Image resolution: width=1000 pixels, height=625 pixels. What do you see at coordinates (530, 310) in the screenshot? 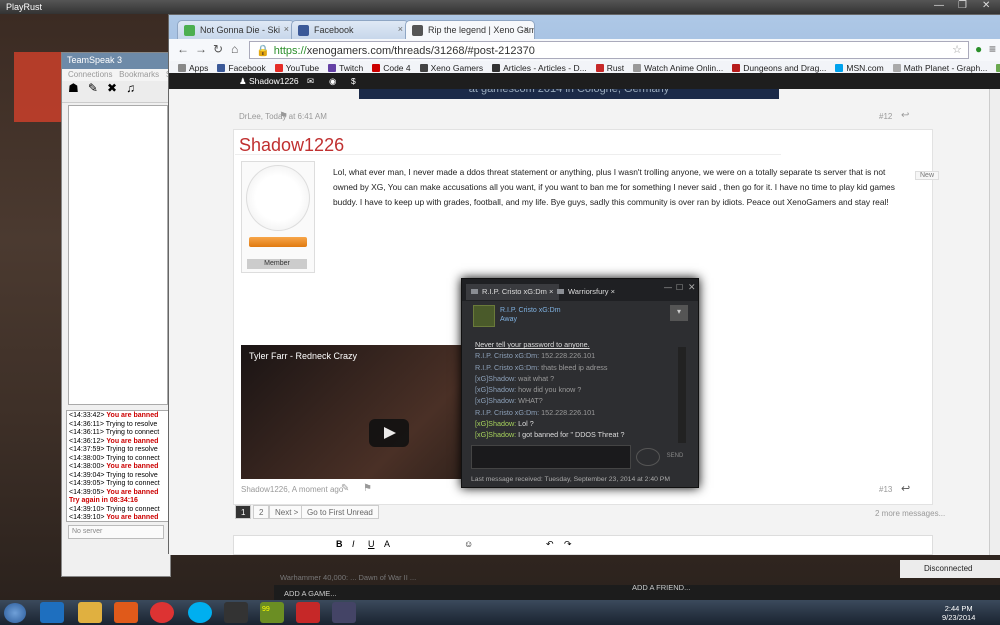
I see `contact-name: R.I.P. Cristo xG:Dm` at bounding box center [530, 310].